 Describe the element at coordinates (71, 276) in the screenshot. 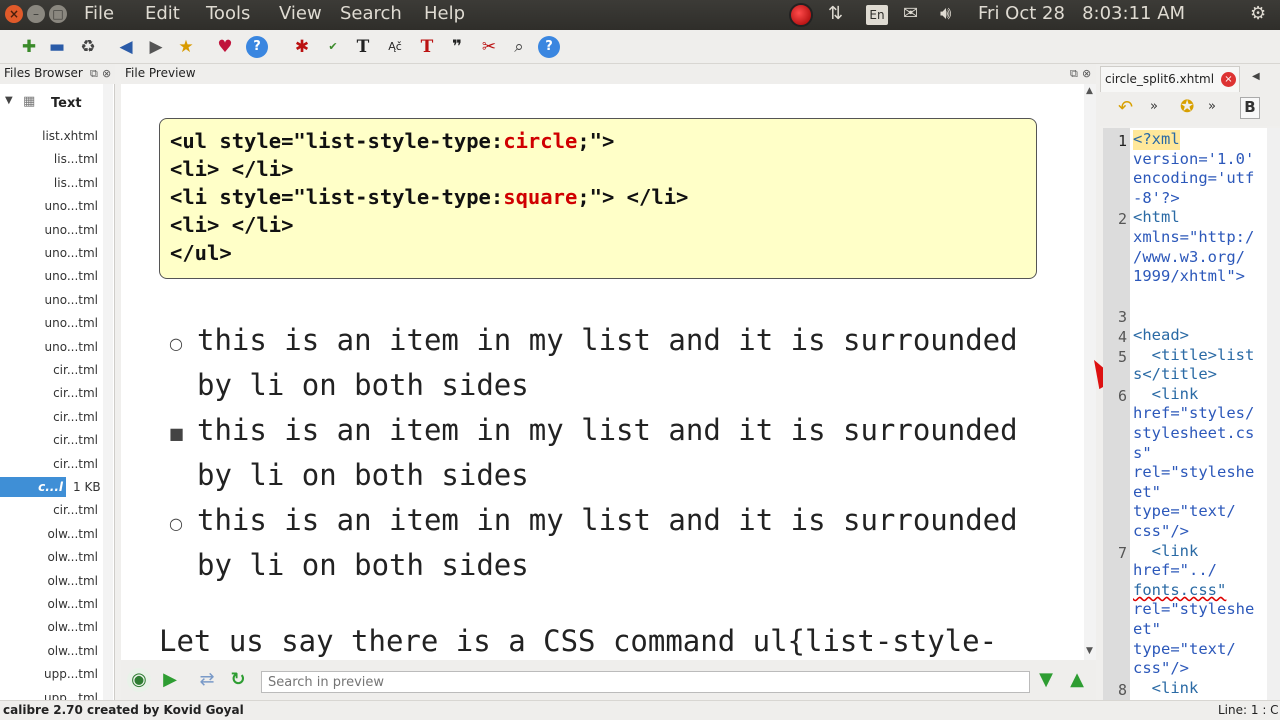

I see `file-name: uno...tml` at that location.